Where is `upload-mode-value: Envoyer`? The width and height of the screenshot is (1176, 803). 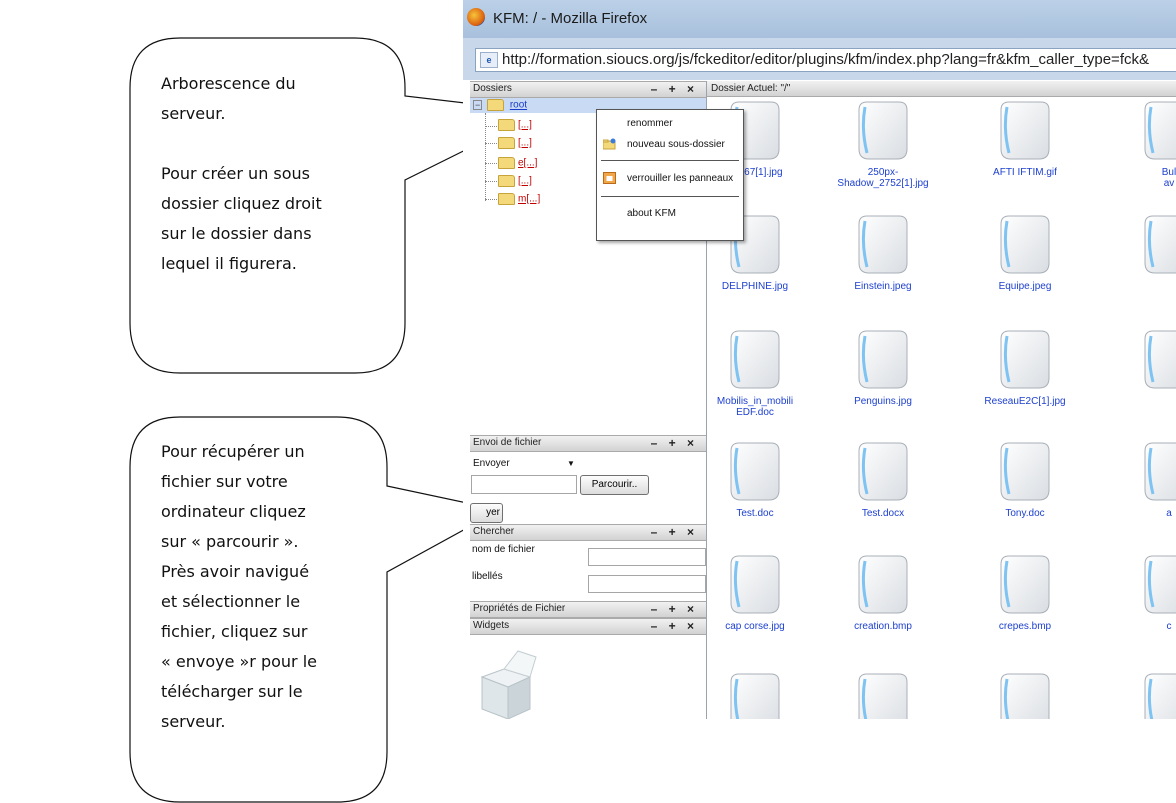
upload-mode-value: Envoyer is located at coordinates (491, 463).